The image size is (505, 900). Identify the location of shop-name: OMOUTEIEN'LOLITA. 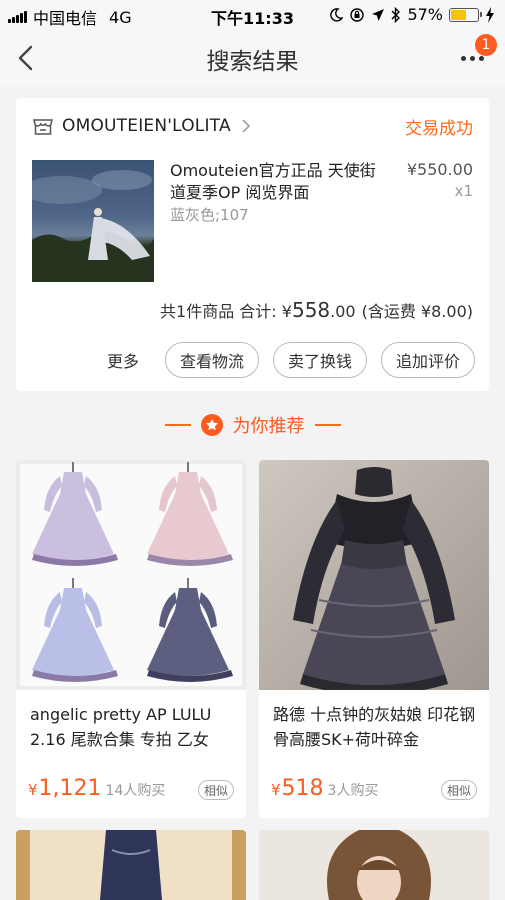
(146, 126).